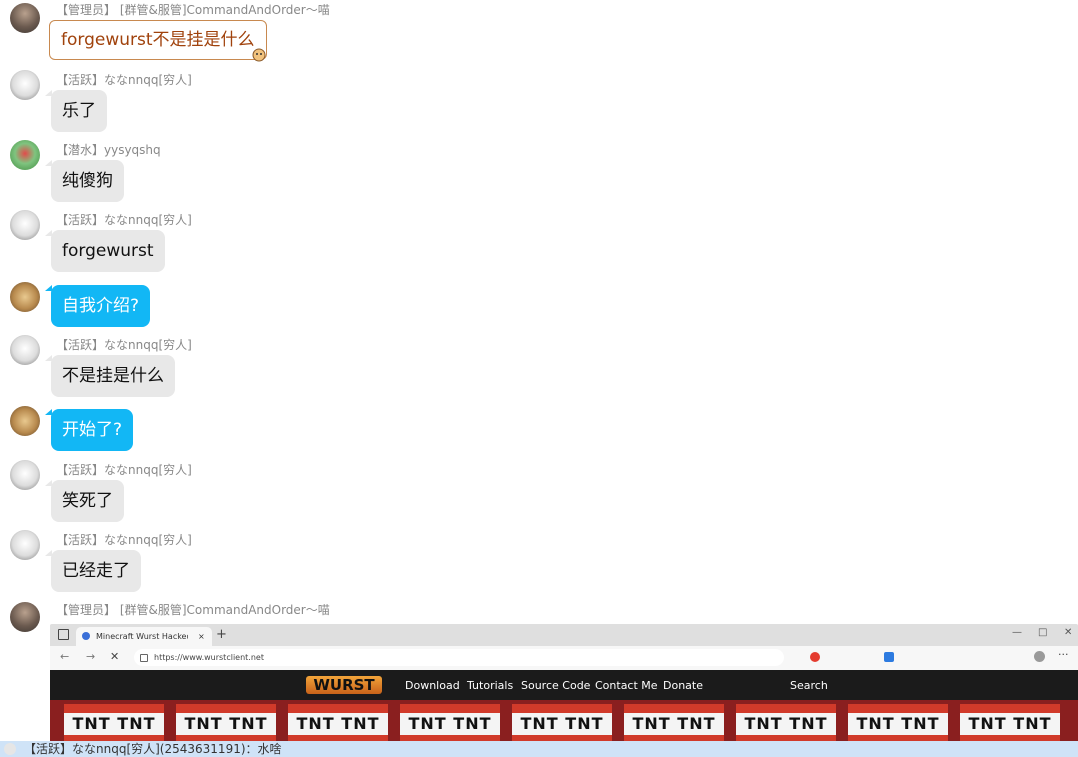  Describe the element at coordinates (626, 685) in the screenshot. I see `nav-contact: Contact Me` at that location.